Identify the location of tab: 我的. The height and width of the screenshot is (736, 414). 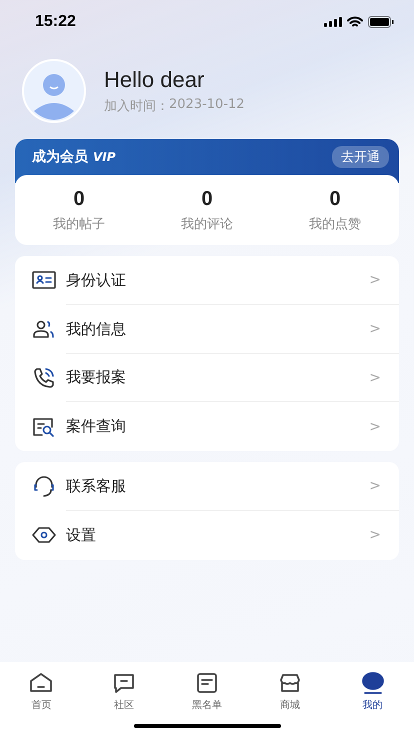
(372, 687).